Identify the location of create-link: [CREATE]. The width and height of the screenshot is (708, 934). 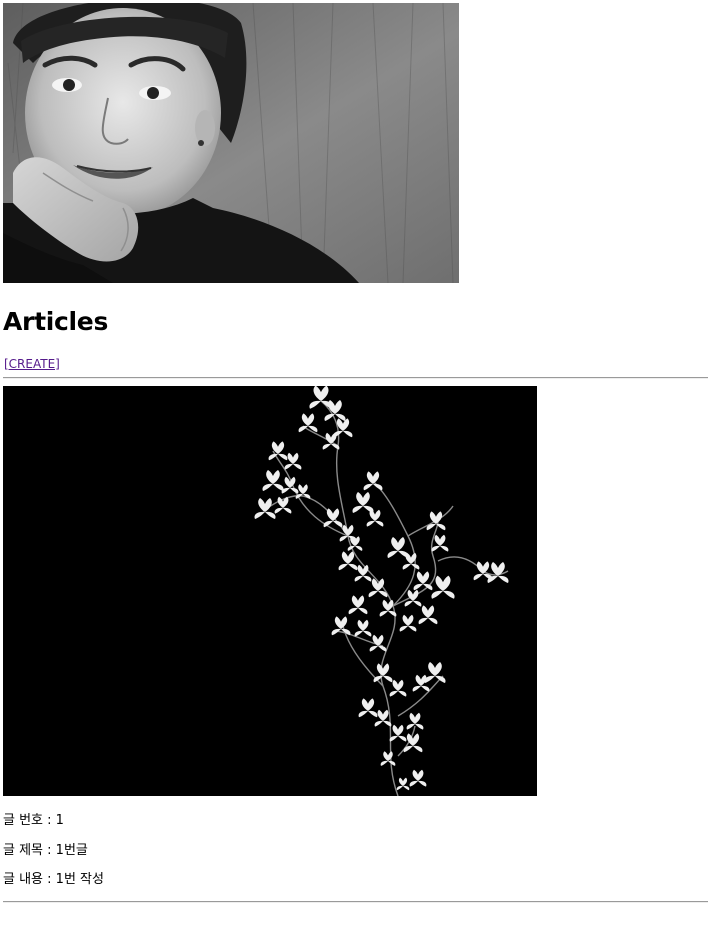
(32, 364).